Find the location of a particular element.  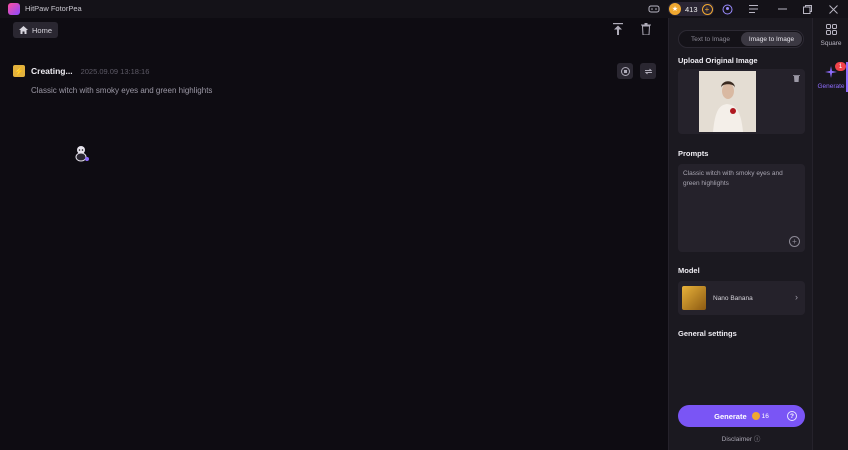

disclaimer-link: Disclaimer ⓘ is located at coordinates (741, 438).